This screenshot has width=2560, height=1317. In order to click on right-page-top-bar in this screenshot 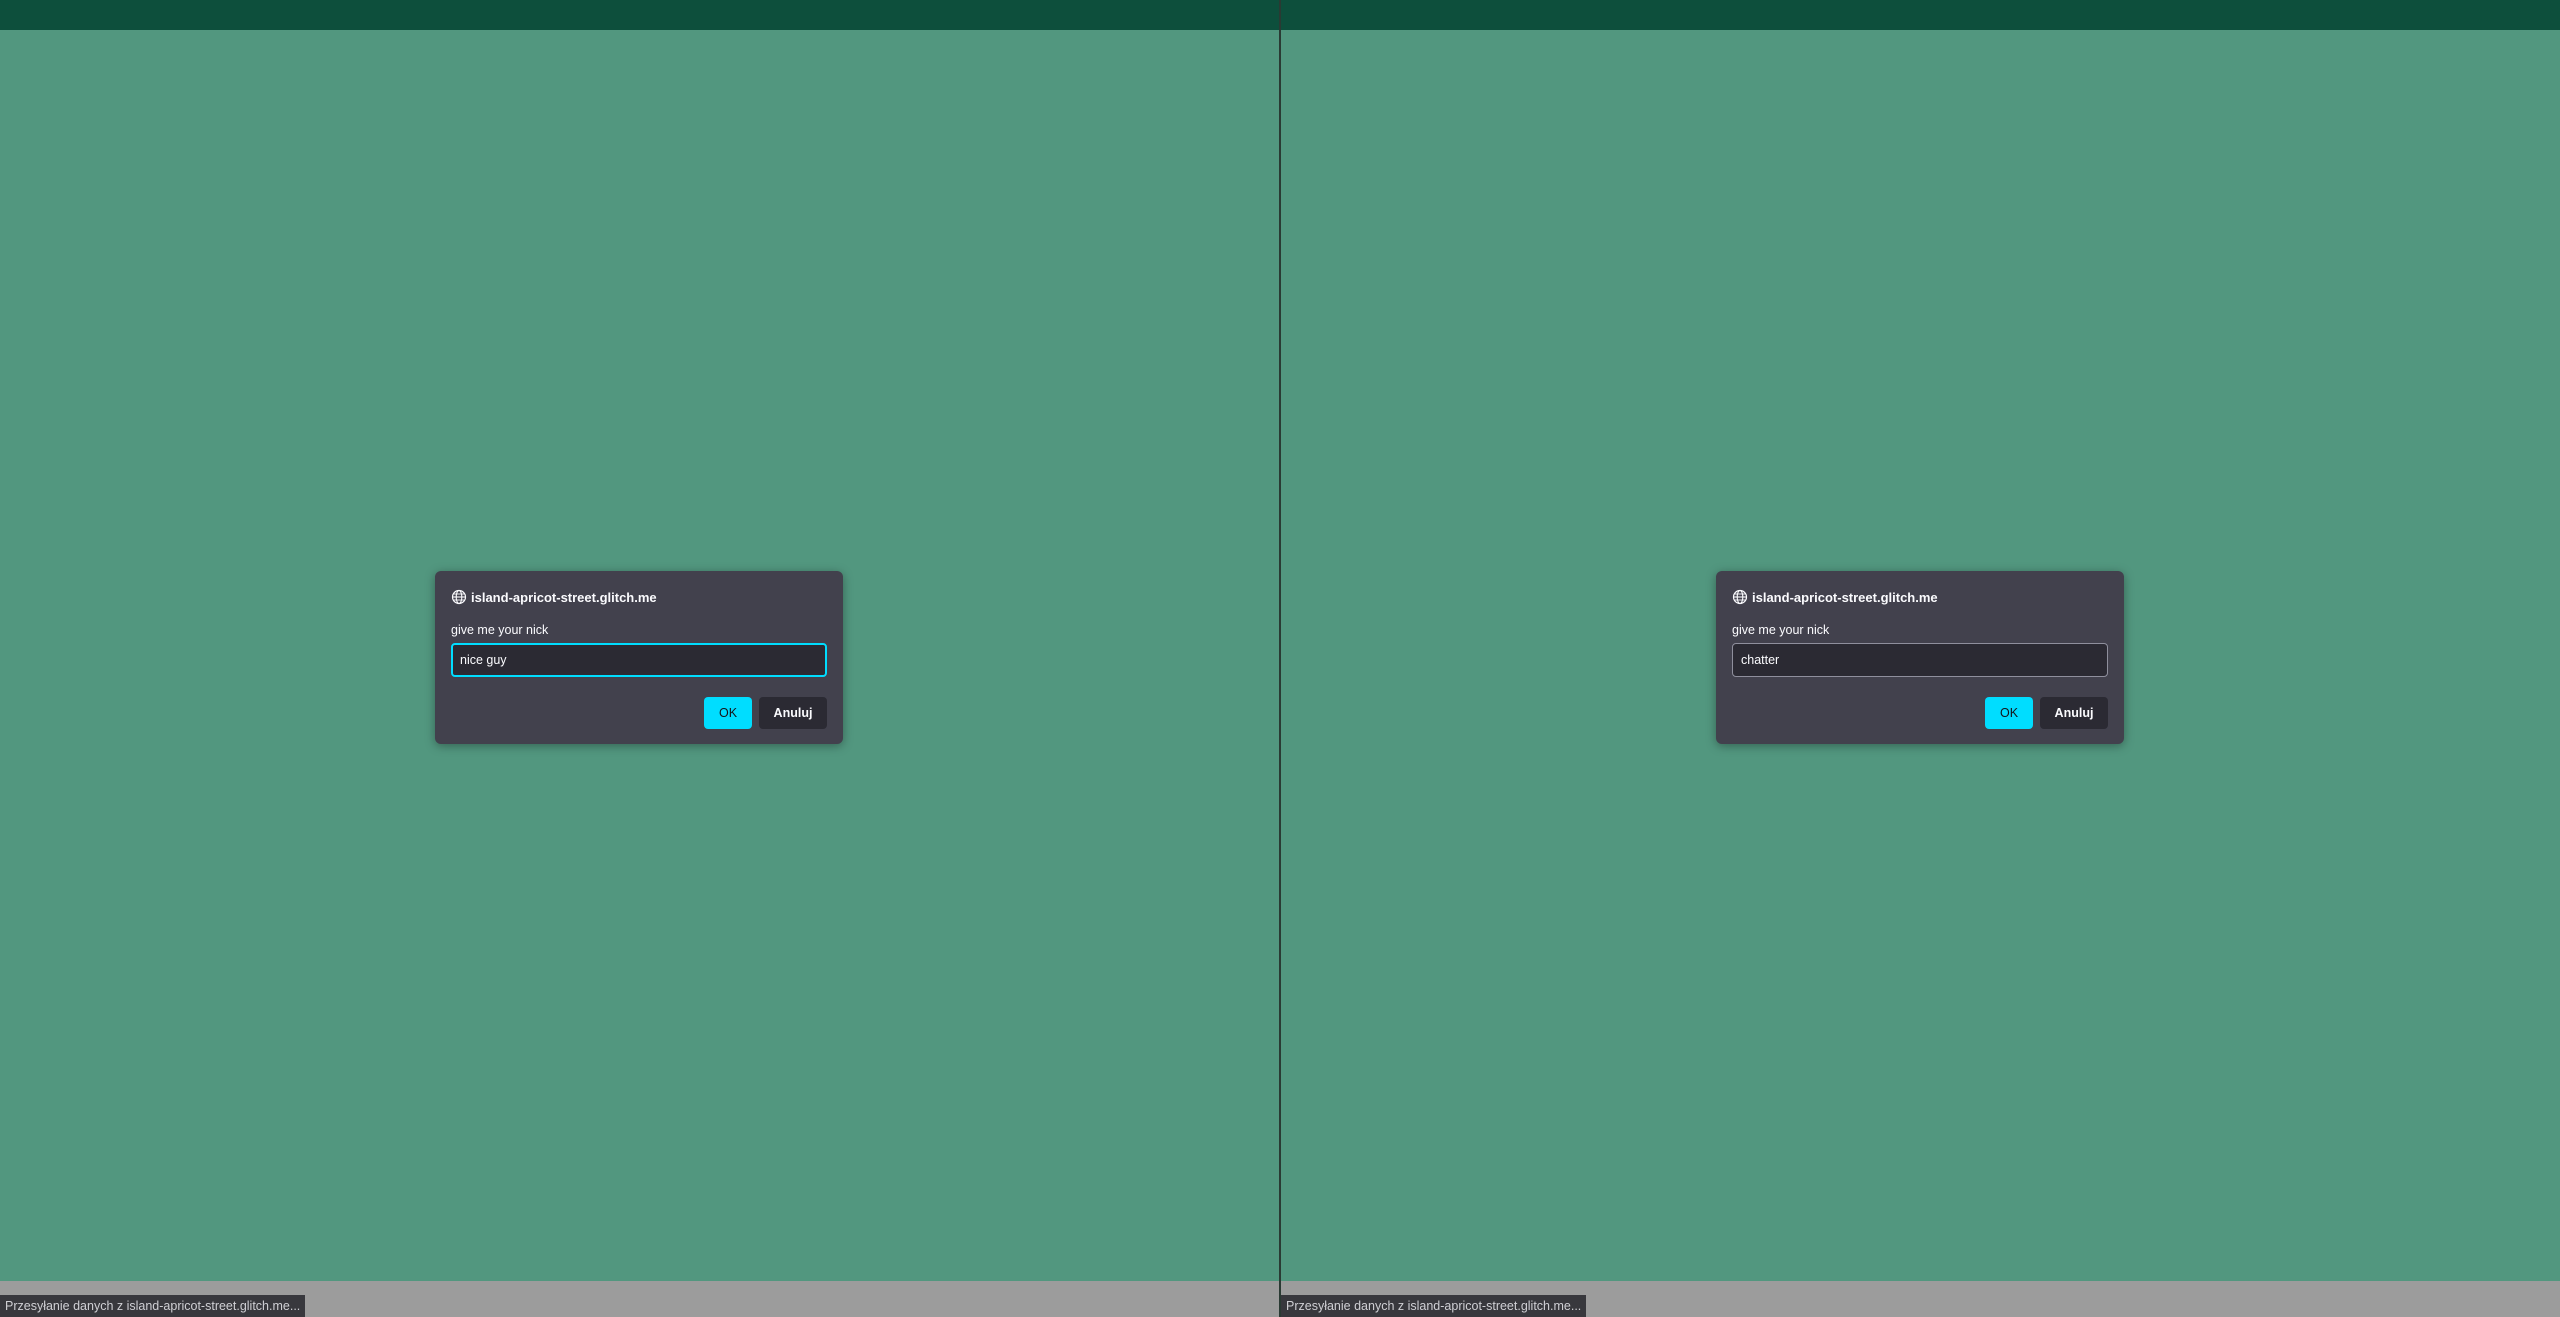, I will do `click(1920, 15)`.